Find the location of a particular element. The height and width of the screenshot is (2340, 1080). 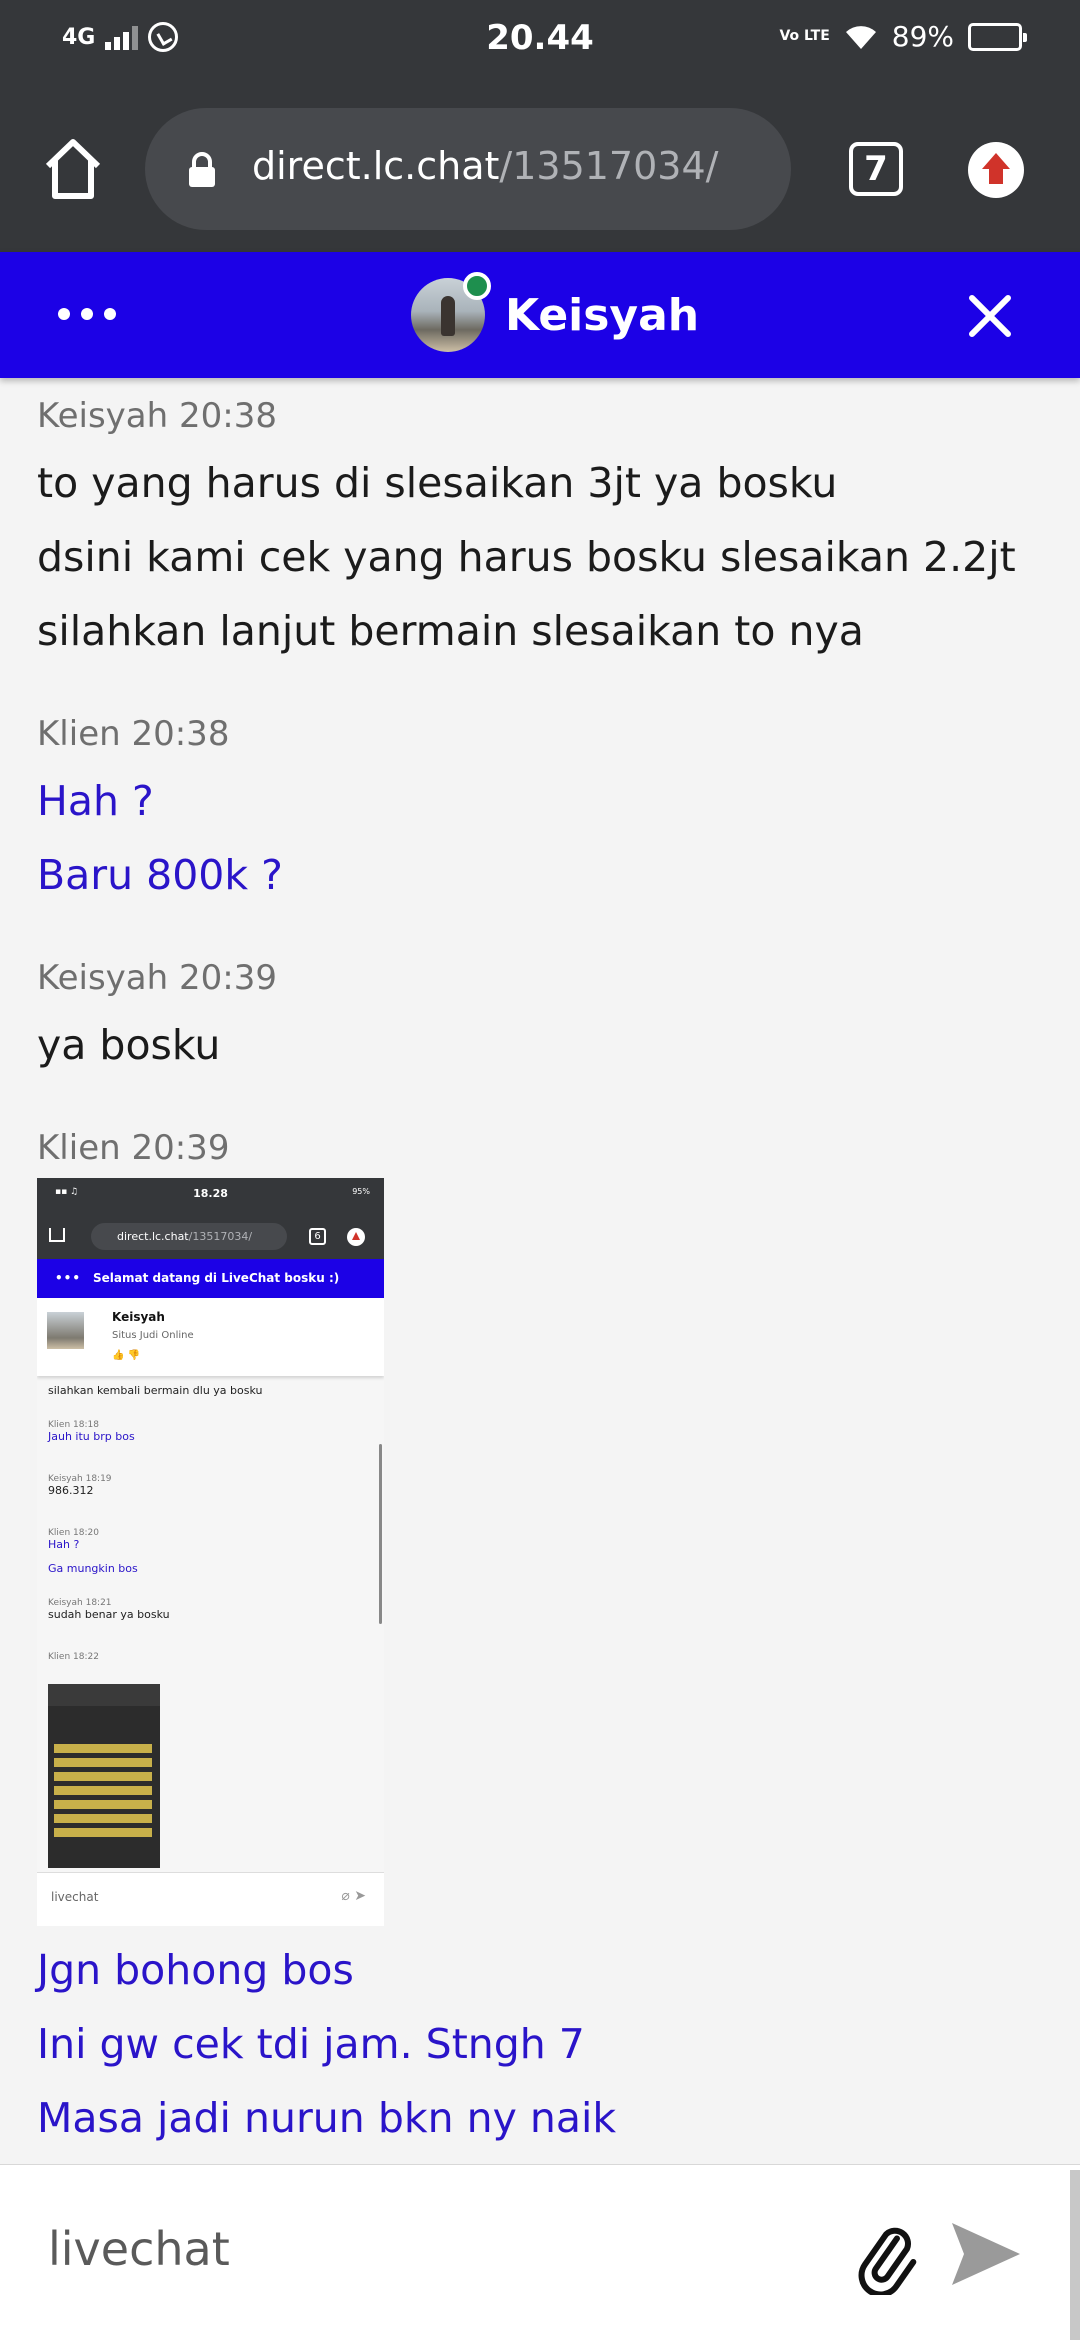

message-meta: Keisyah 20:39 is located at coordinates (157, 978).